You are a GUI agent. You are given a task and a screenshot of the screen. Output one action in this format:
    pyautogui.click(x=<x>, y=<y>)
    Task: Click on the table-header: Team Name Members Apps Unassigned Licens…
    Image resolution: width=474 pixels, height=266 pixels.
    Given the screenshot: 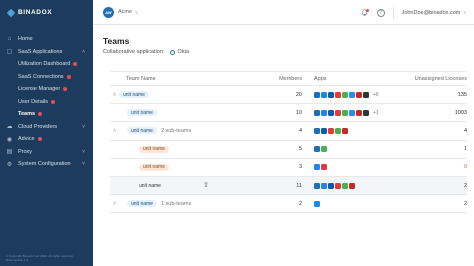 What is the action you would take?
    pyautogui.click(x=288, y=79)
    